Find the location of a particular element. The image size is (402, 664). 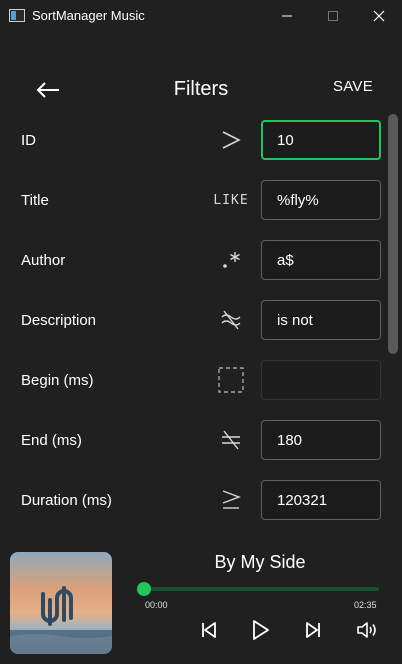

skip-next-icon is located at coordinates (313, 630).